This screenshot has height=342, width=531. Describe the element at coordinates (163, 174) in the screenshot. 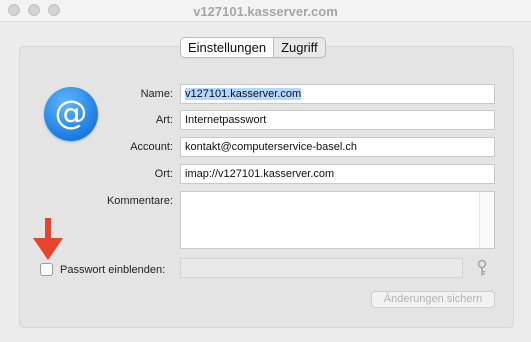

I see `ort-label: Ort:` at that location.